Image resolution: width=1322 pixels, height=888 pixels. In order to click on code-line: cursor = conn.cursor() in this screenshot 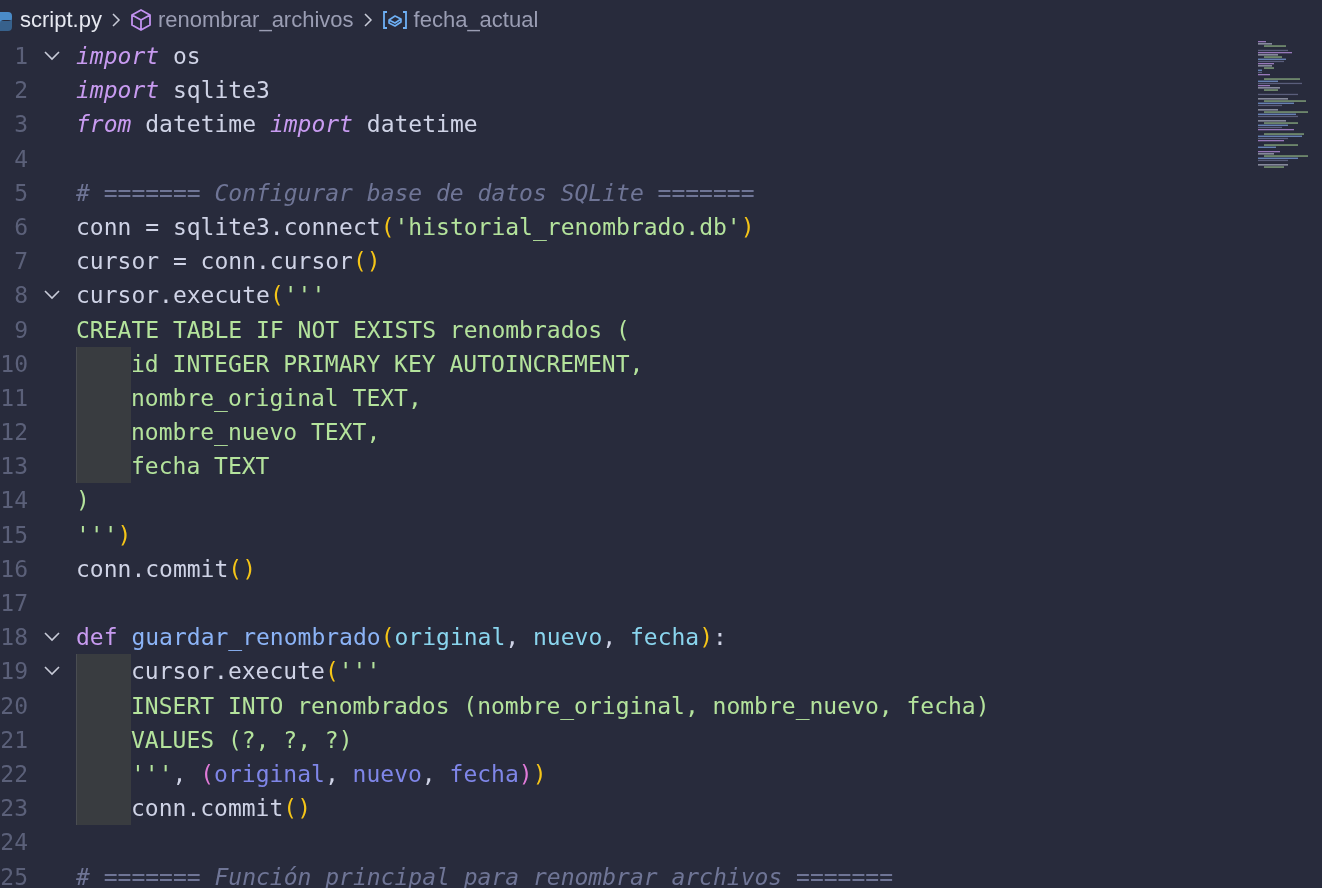, I will do `click(228, 262)`.